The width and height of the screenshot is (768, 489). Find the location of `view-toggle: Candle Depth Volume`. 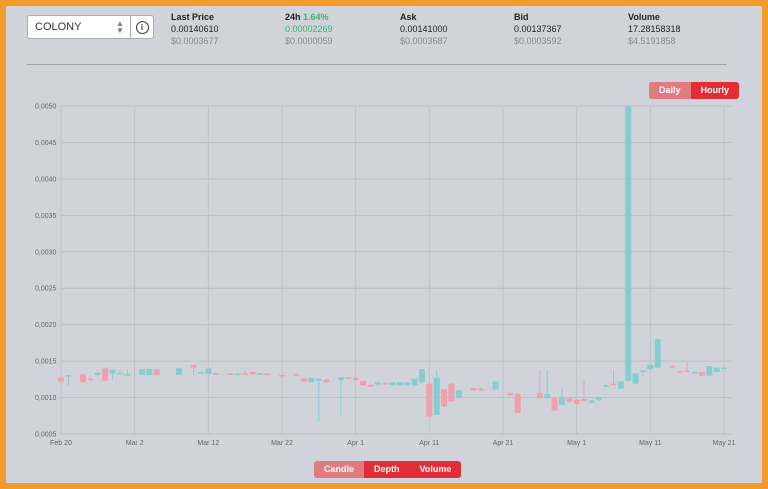

view-toggle: Candle Depth Volume is located at coordinates (388, 469).